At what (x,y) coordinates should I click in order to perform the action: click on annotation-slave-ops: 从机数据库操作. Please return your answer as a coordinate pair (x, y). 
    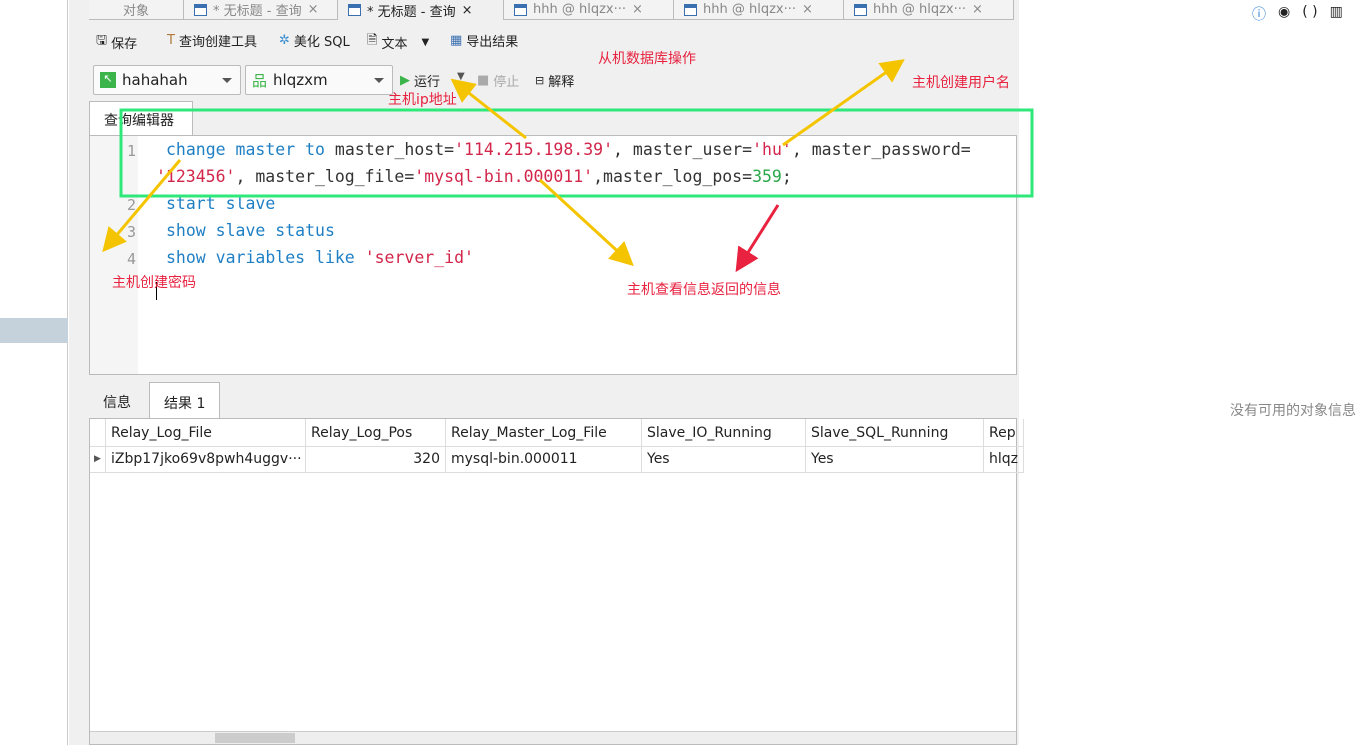
    Looking at the image, I should click on (647, 59).